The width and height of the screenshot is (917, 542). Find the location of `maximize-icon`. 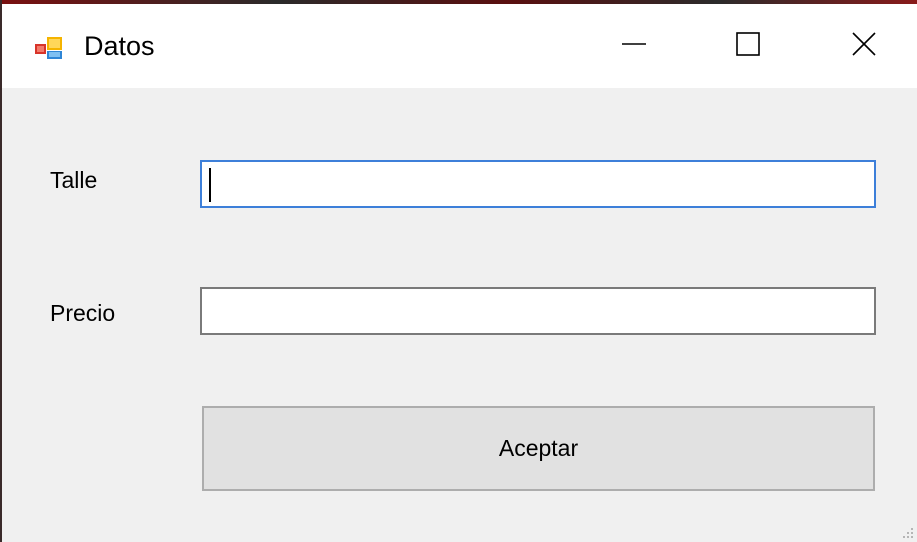

maximize-icon is located at coordinates (748, 46).